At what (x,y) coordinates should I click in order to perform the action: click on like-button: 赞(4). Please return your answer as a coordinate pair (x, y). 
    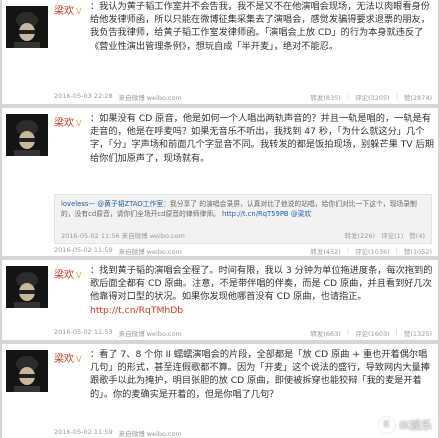
    Looking at the image, I should click on (417, 235).